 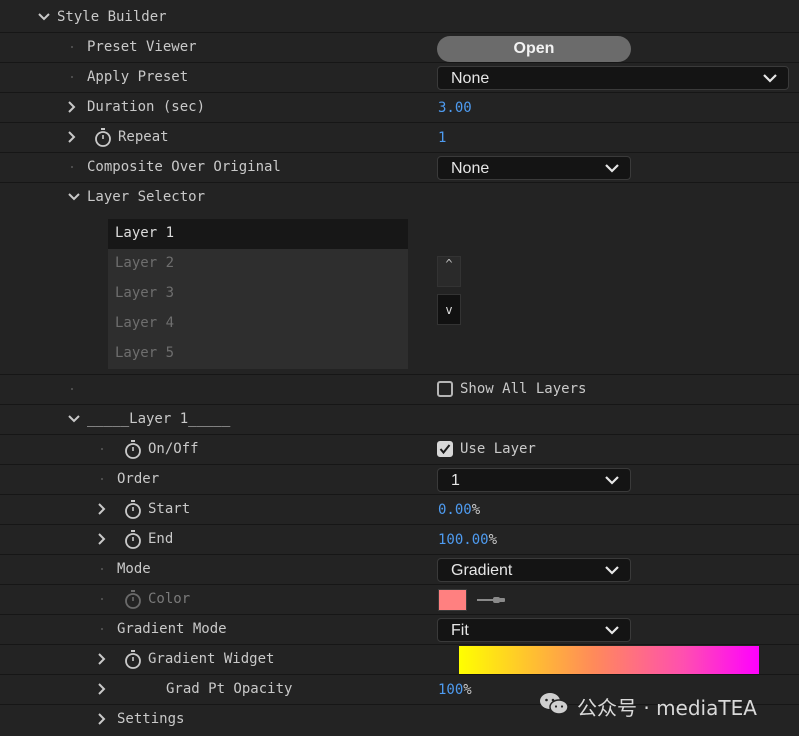 What do you see at coordinates (145, 293) in the screenshot?
I see `layer-list-item-label: Layer 3` at bounding box center [145, 293].